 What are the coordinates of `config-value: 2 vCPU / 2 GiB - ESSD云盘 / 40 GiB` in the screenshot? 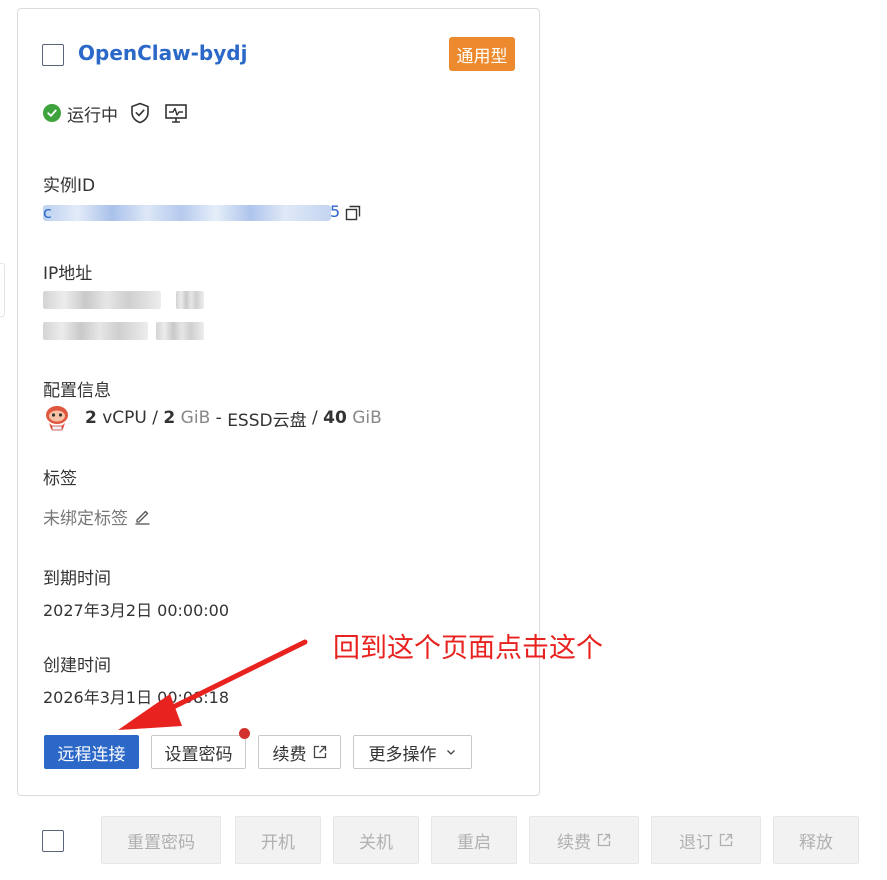 It's located at (212, 418).